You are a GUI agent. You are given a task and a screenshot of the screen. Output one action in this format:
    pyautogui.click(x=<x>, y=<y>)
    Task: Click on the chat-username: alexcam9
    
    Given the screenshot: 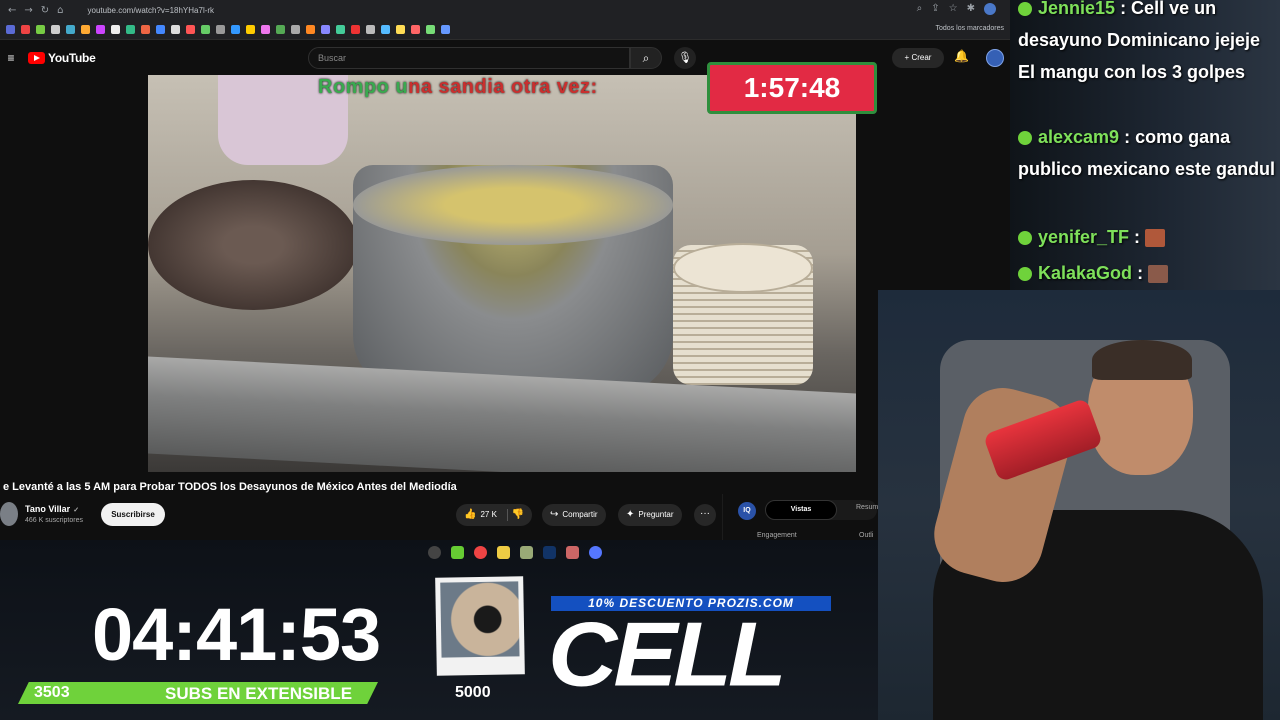 What is the action you would take?
    pyautogui.click(x=1079, y=137)
    